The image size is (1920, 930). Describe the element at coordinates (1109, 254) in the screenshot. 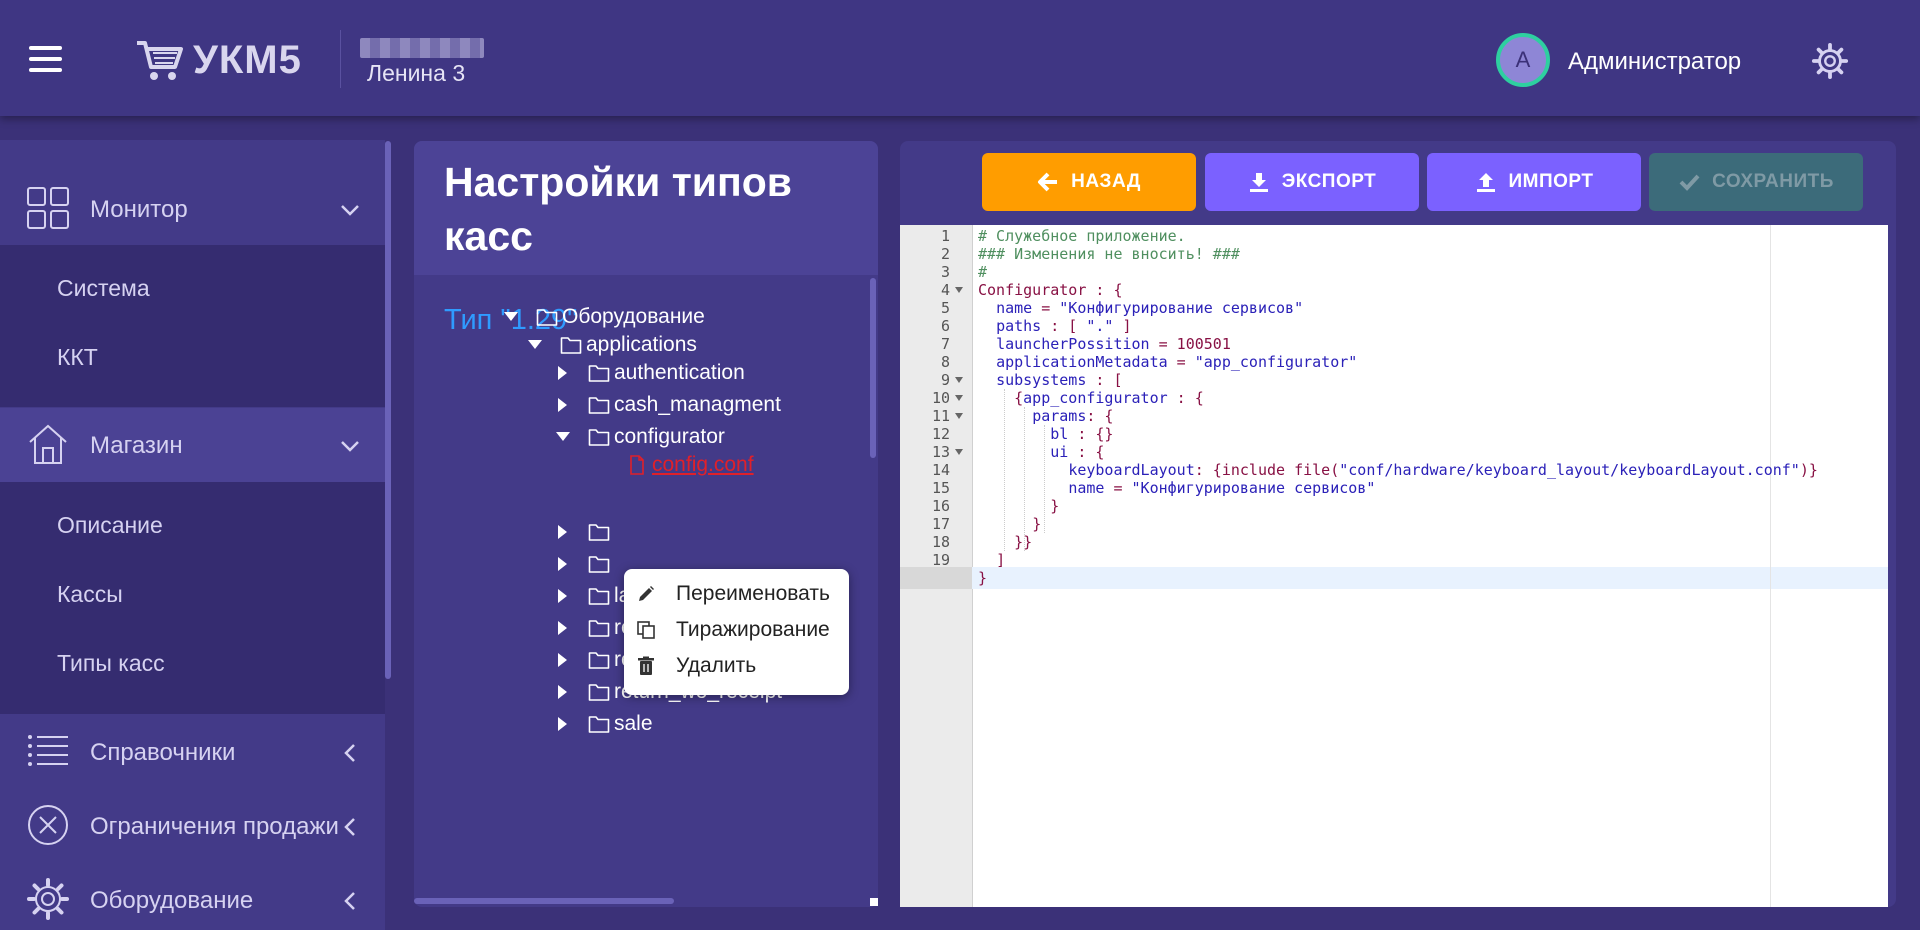

I see `code-line: ### Изменения не вносить! ###` at that location.